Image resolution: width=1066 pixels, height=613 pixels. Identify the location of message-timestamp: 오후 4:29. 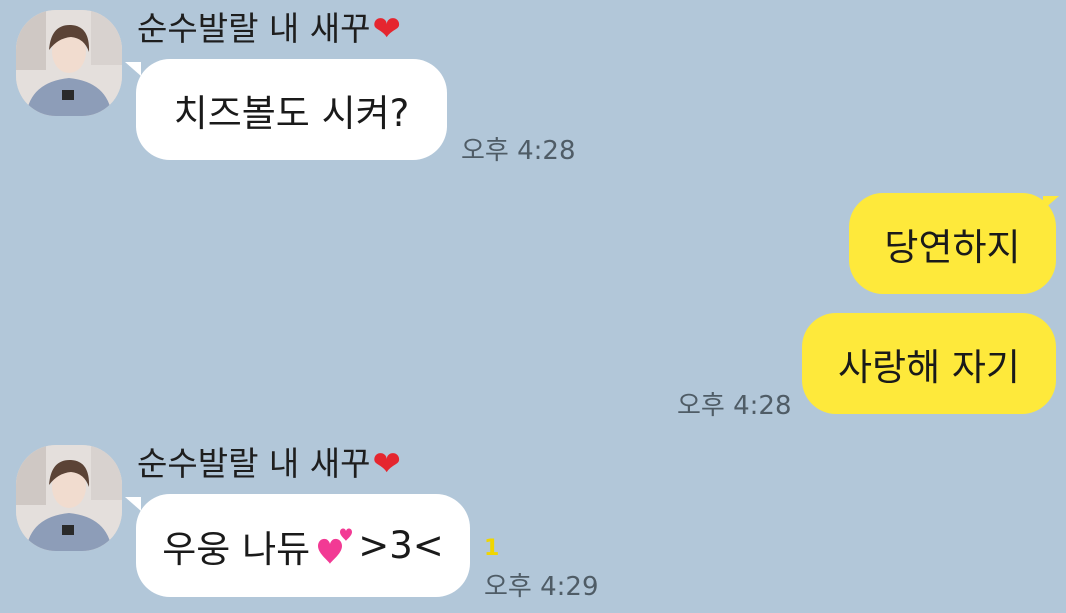
(541, 587).